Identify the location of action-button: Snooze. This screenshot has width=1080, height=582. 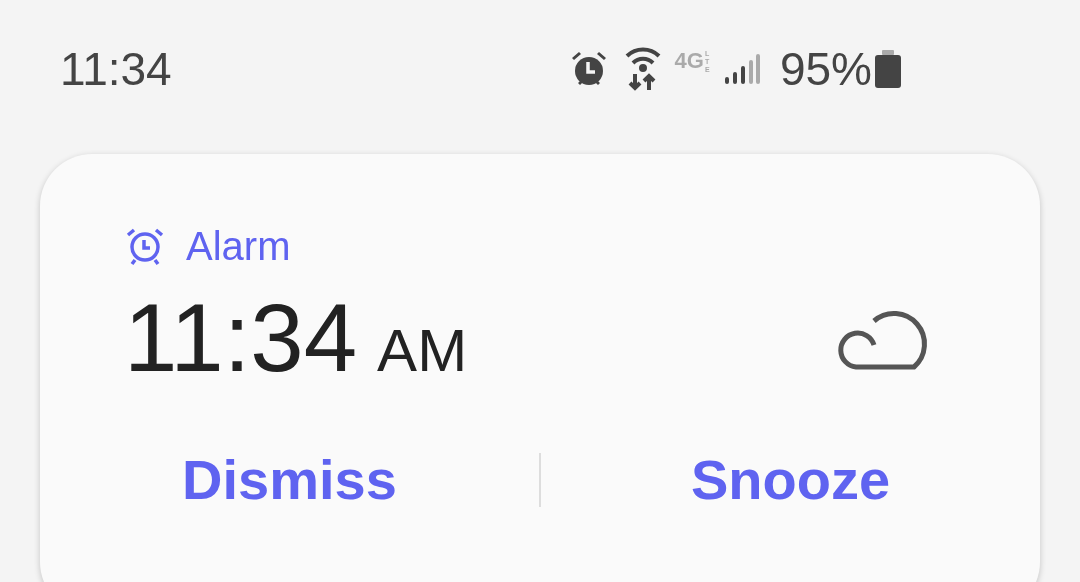
(790, 480).